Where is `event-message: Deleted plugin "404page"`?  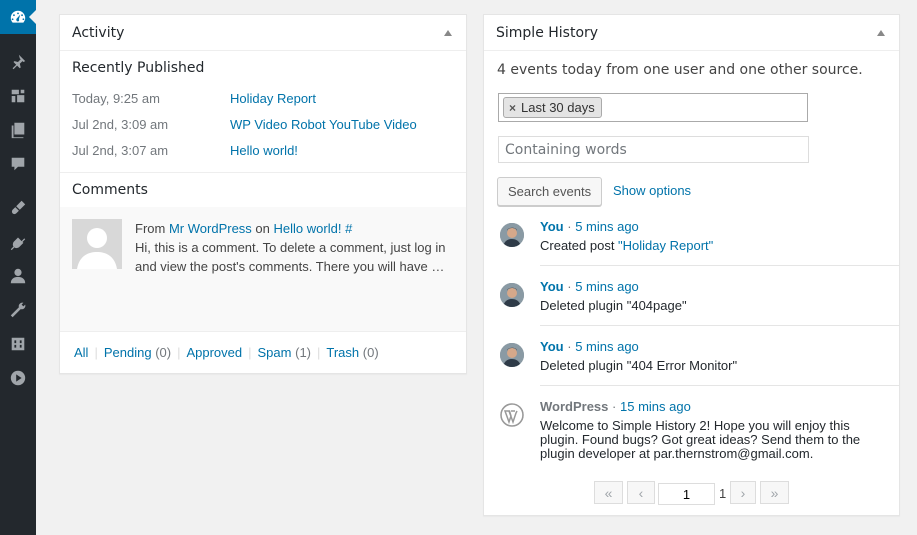
event-message: Deleted plugin "404page" is located at coordinates (613, 305).